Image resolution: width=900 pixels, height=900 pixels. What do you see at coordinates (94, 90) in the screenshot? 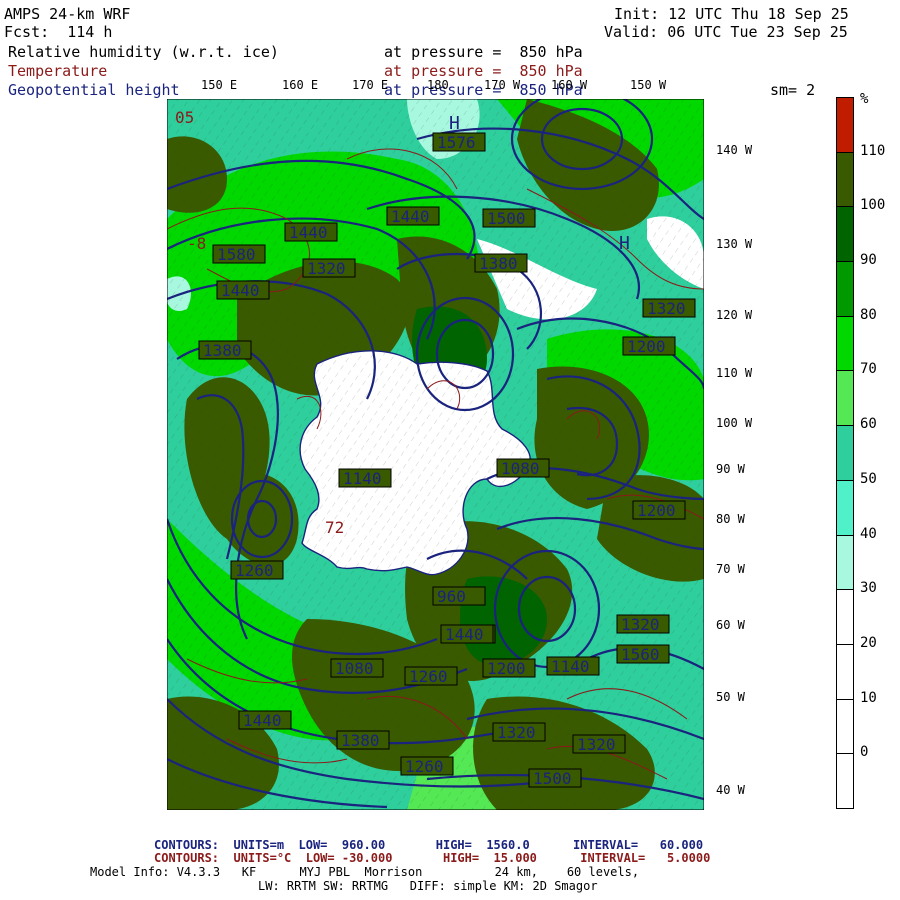
I see `height-field-label: Geopotential height` at bounding box center [94, 90].